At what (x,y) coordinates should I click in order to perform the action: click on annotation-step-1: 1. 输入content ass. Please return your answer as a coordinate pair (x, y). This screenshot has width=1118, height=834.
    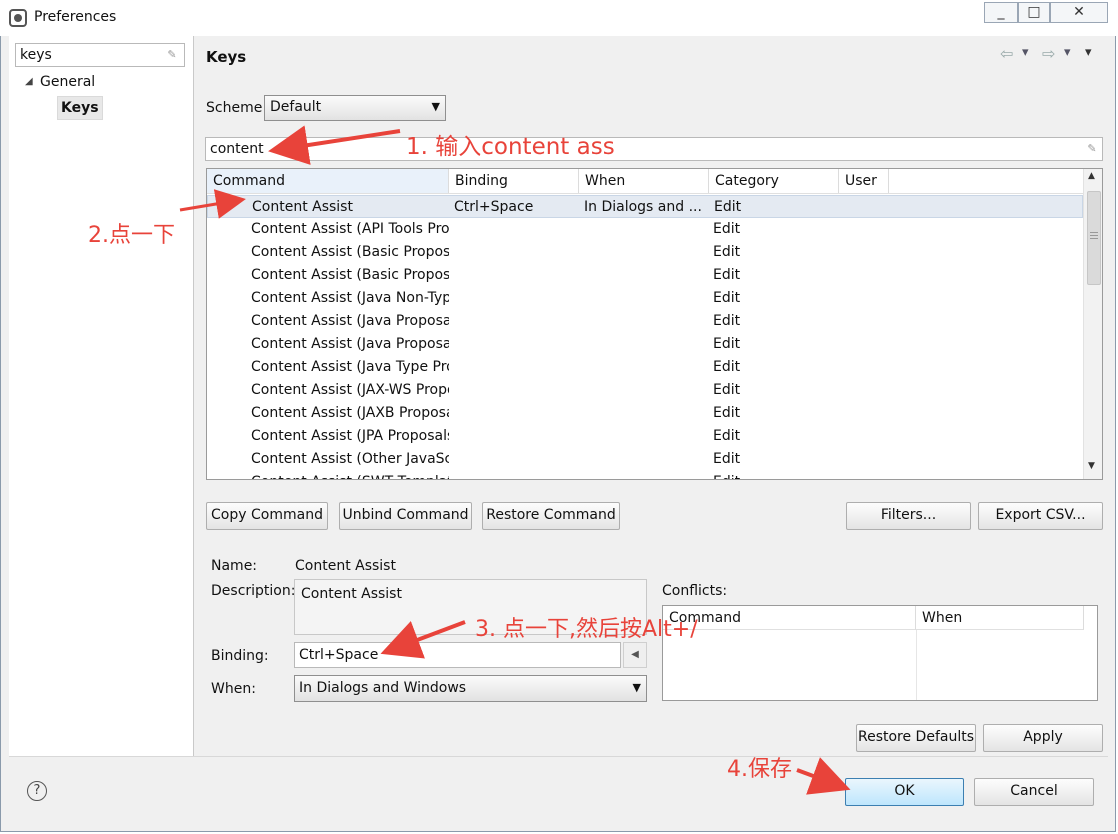
    Looking at the image, I should click on (510, 147).